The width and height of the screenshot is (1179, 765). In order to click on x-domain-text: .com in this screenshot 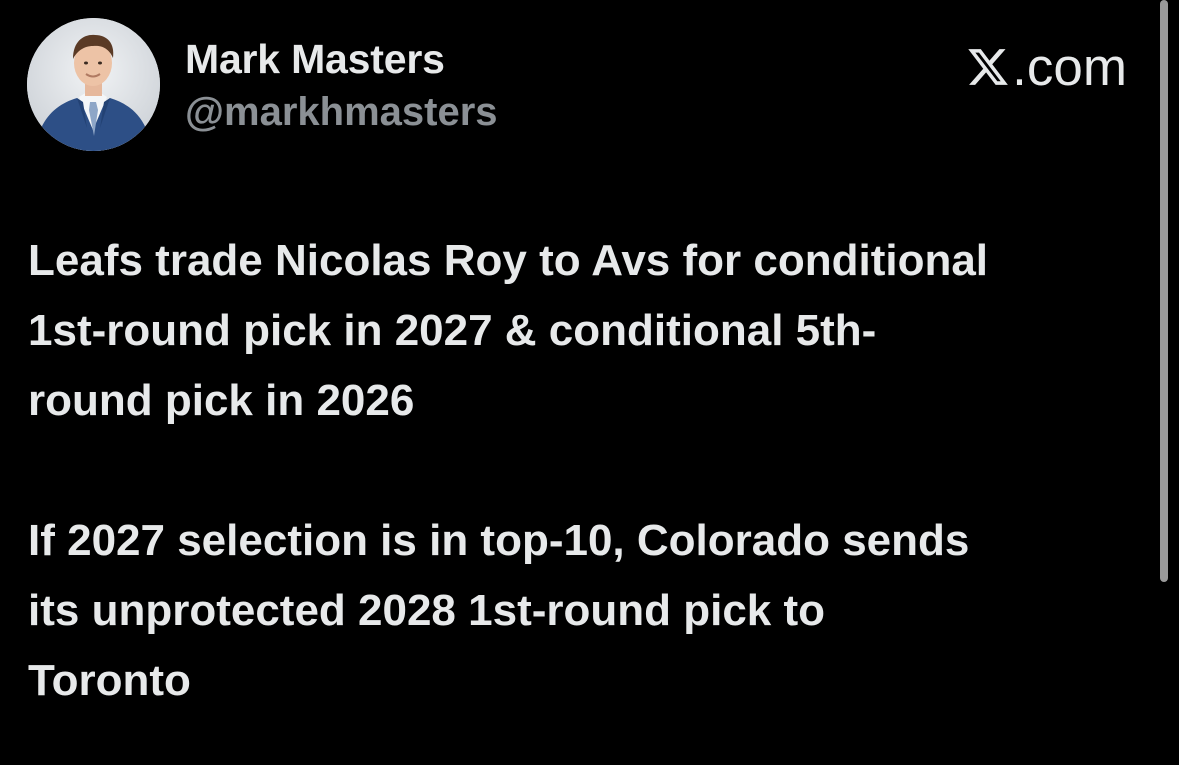, I will do `click(1069, 67)`.